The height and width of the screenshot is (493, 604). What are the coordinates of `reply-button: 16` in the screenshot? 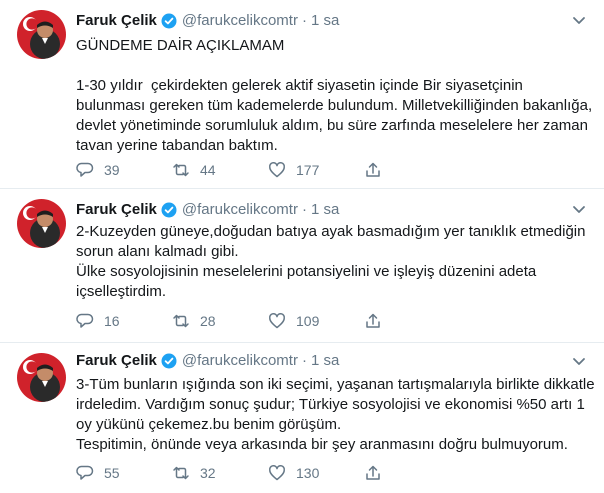 It's located at (124, 321).